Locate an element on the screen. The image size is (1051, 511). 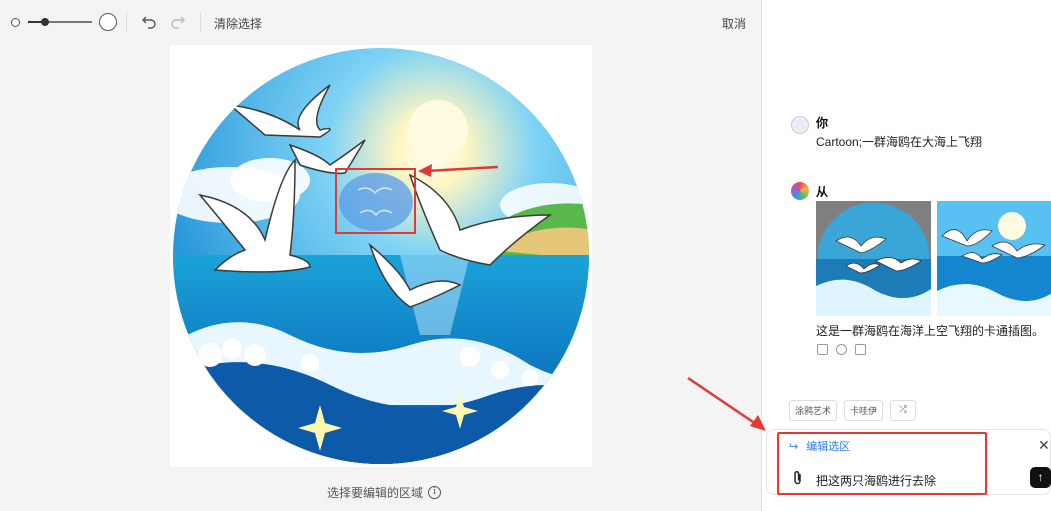
style-chip: 涂鸦艺术 is located at coordinates (813, 410).